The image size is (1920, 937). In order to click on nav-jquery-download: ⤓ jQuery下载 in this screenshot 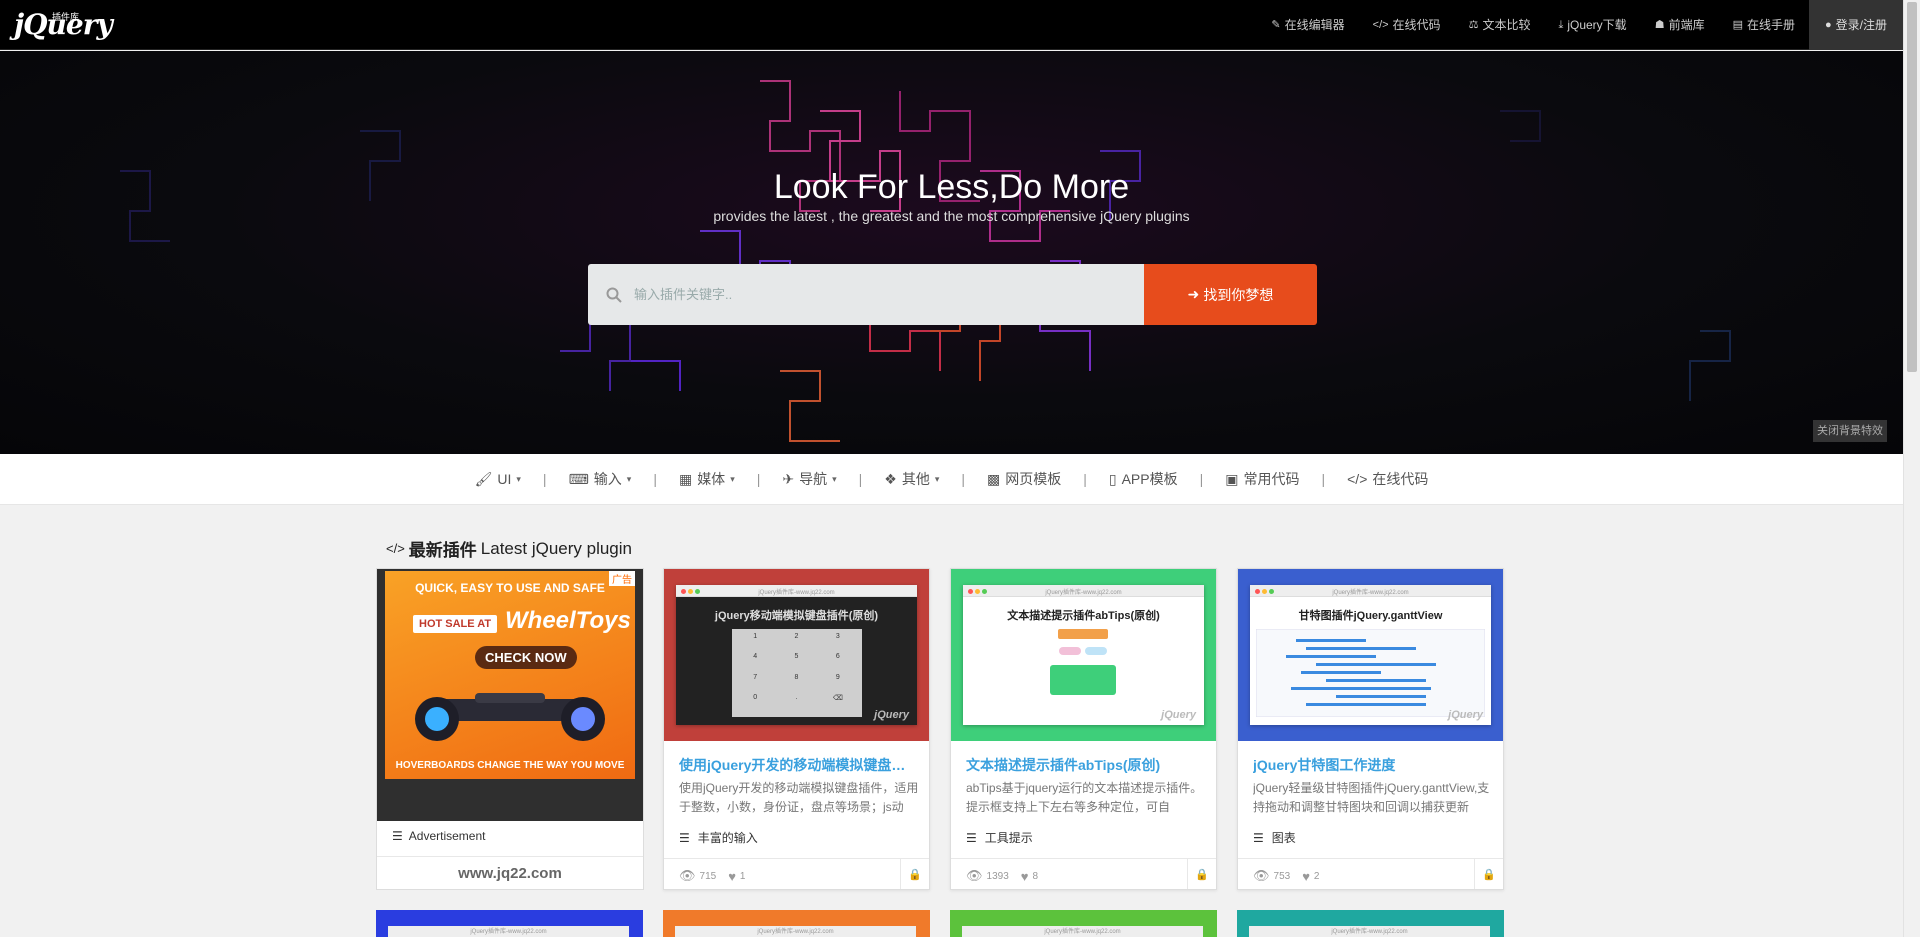, I will do `click(1592, 25)`.